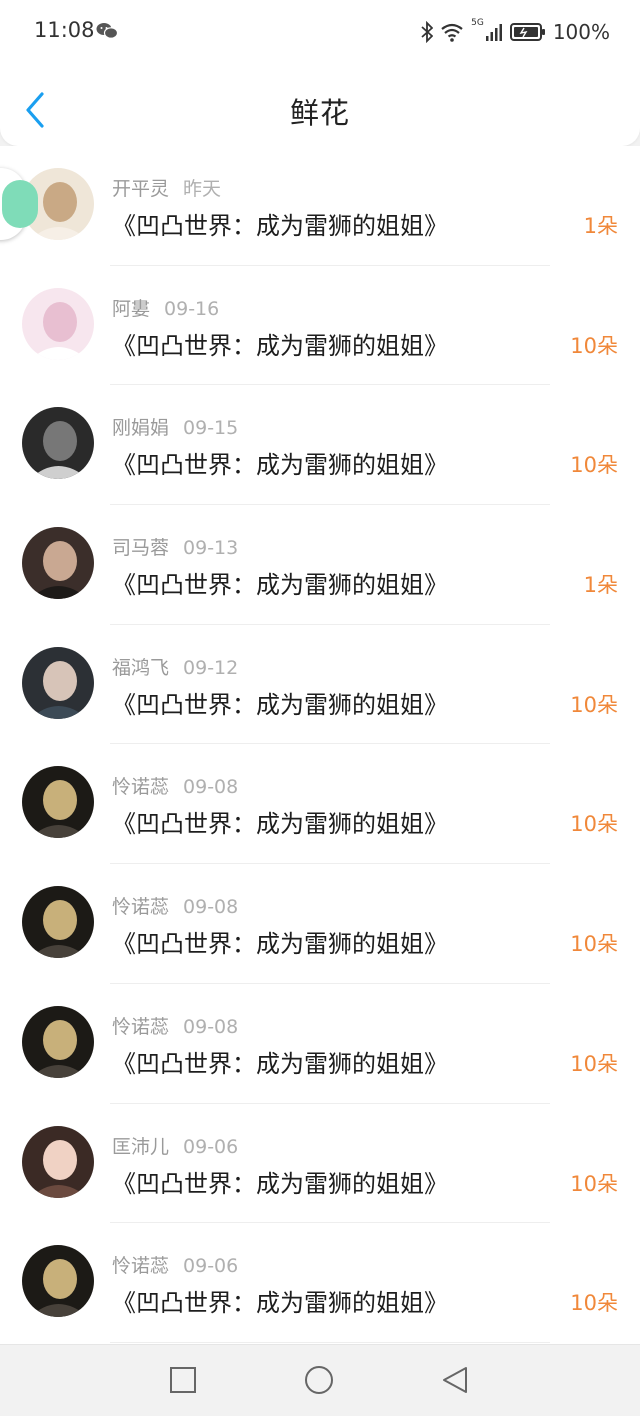 The image size is (640, 1416). Describe the element at coordinates (330, 1342) in the screenshot. I see `row-divider` at that location.